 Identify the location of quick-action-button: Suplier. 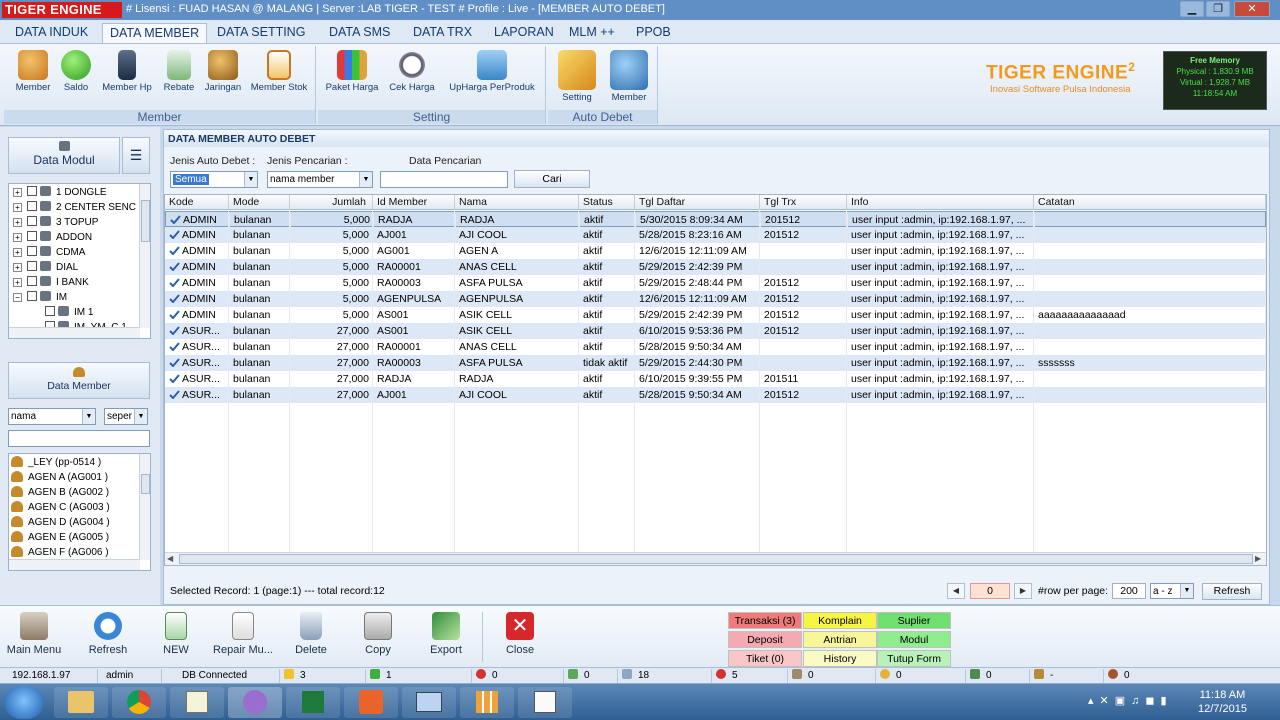
(914, 620).